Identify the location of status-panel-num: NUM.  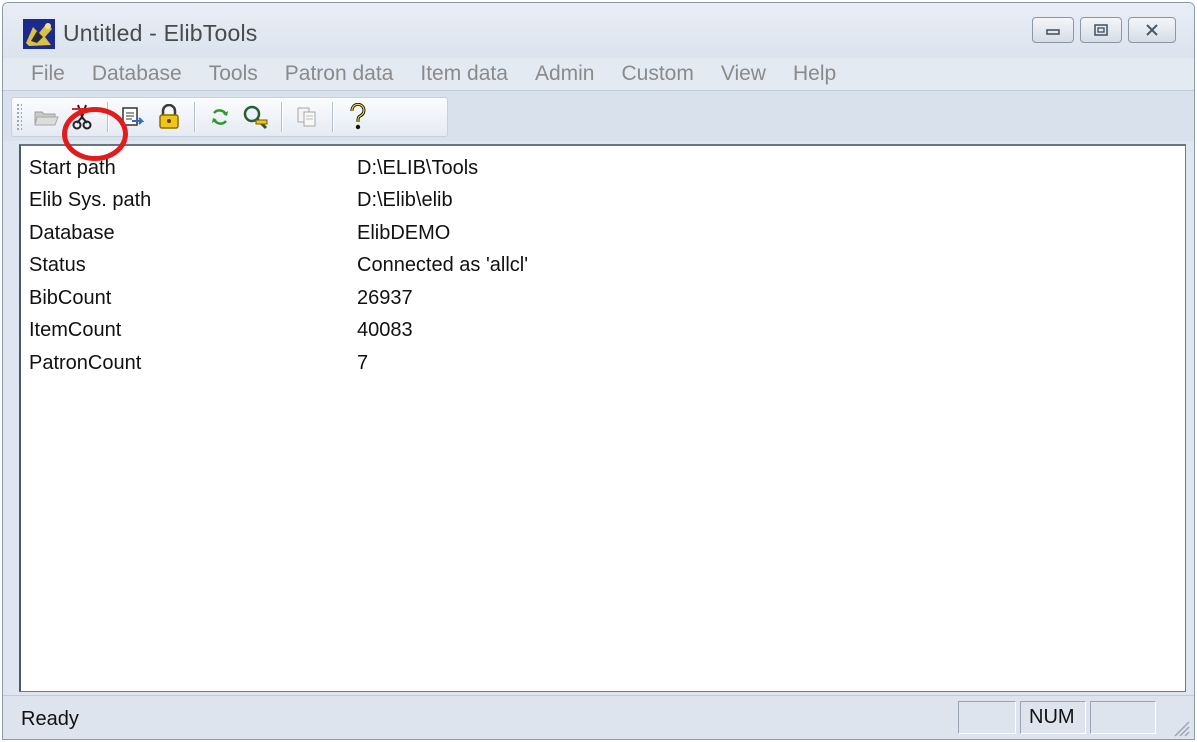
(1053, 717).